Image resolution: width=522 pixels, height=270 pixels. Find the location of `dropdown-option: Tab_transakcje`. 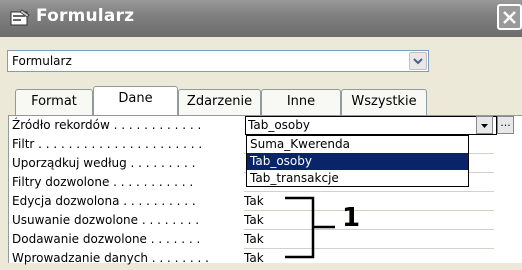

dropdown-option: Tab_transakcje is located at coordinates (357, 178).